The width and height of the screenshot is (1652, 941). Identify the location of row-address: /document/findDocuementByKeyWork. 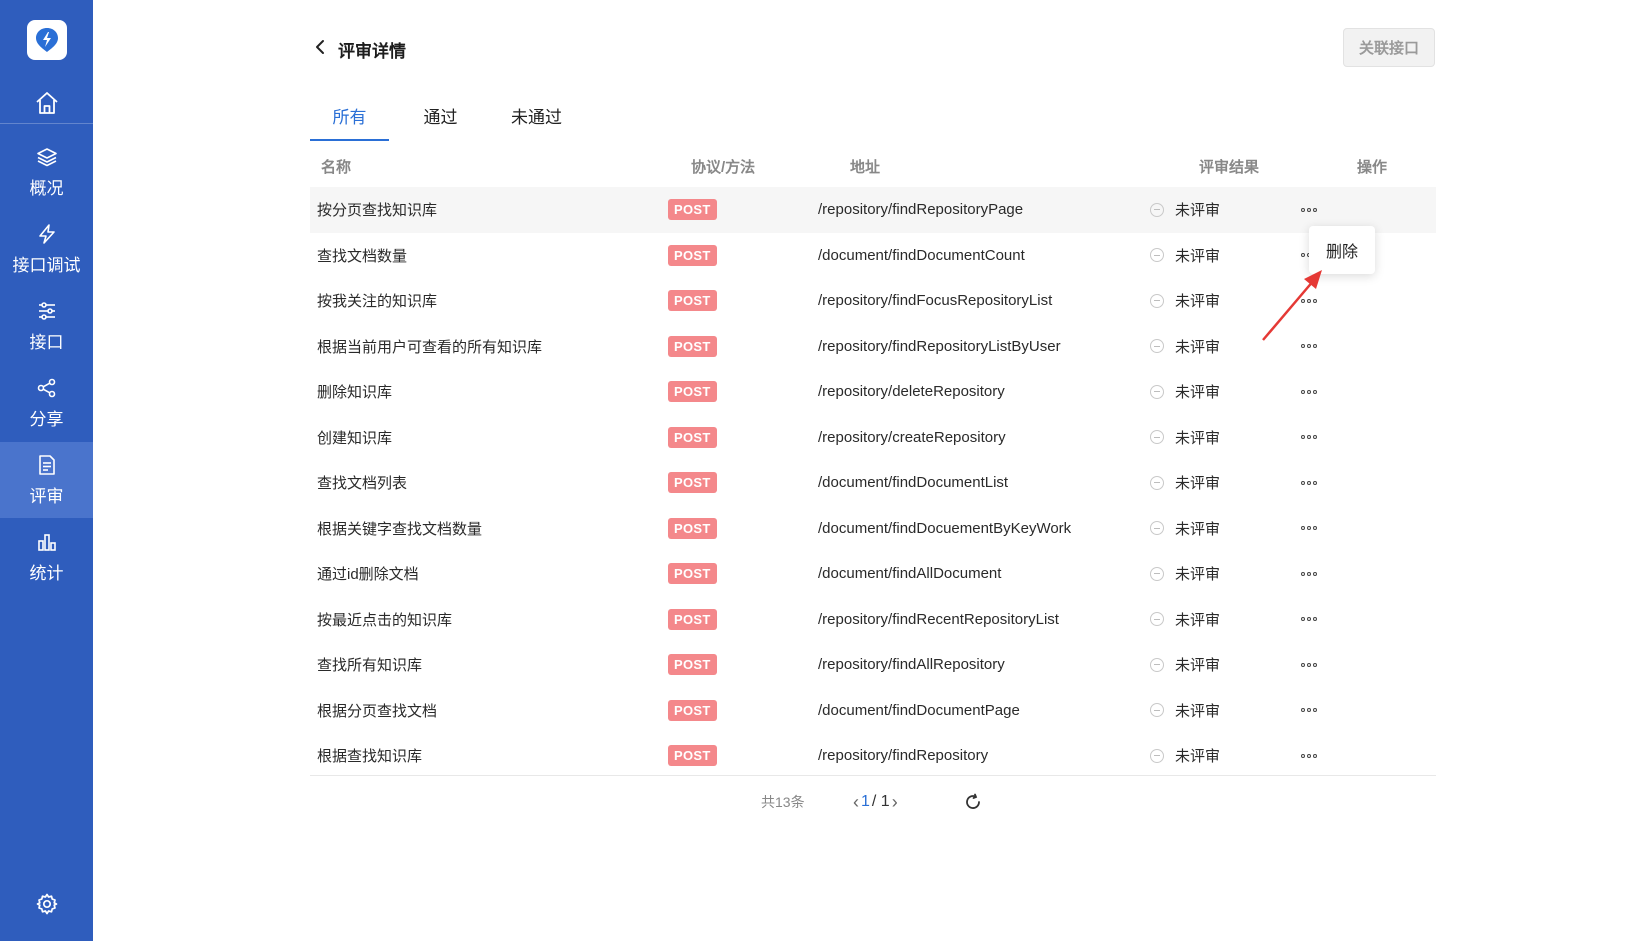
(945, 528).